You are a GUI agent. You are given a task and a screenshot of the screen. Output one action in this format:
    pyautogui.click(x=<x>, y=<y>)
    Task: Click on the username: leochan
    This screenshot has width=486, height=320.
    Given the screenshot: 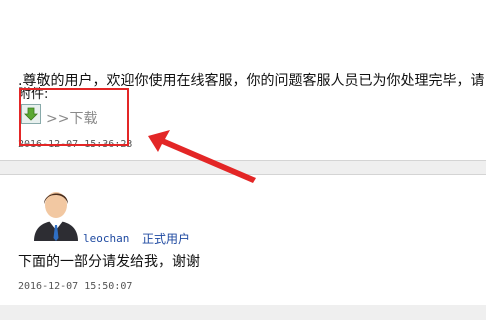 What is the action you would take?
    pyautogui.click(x=106, y=238)
    